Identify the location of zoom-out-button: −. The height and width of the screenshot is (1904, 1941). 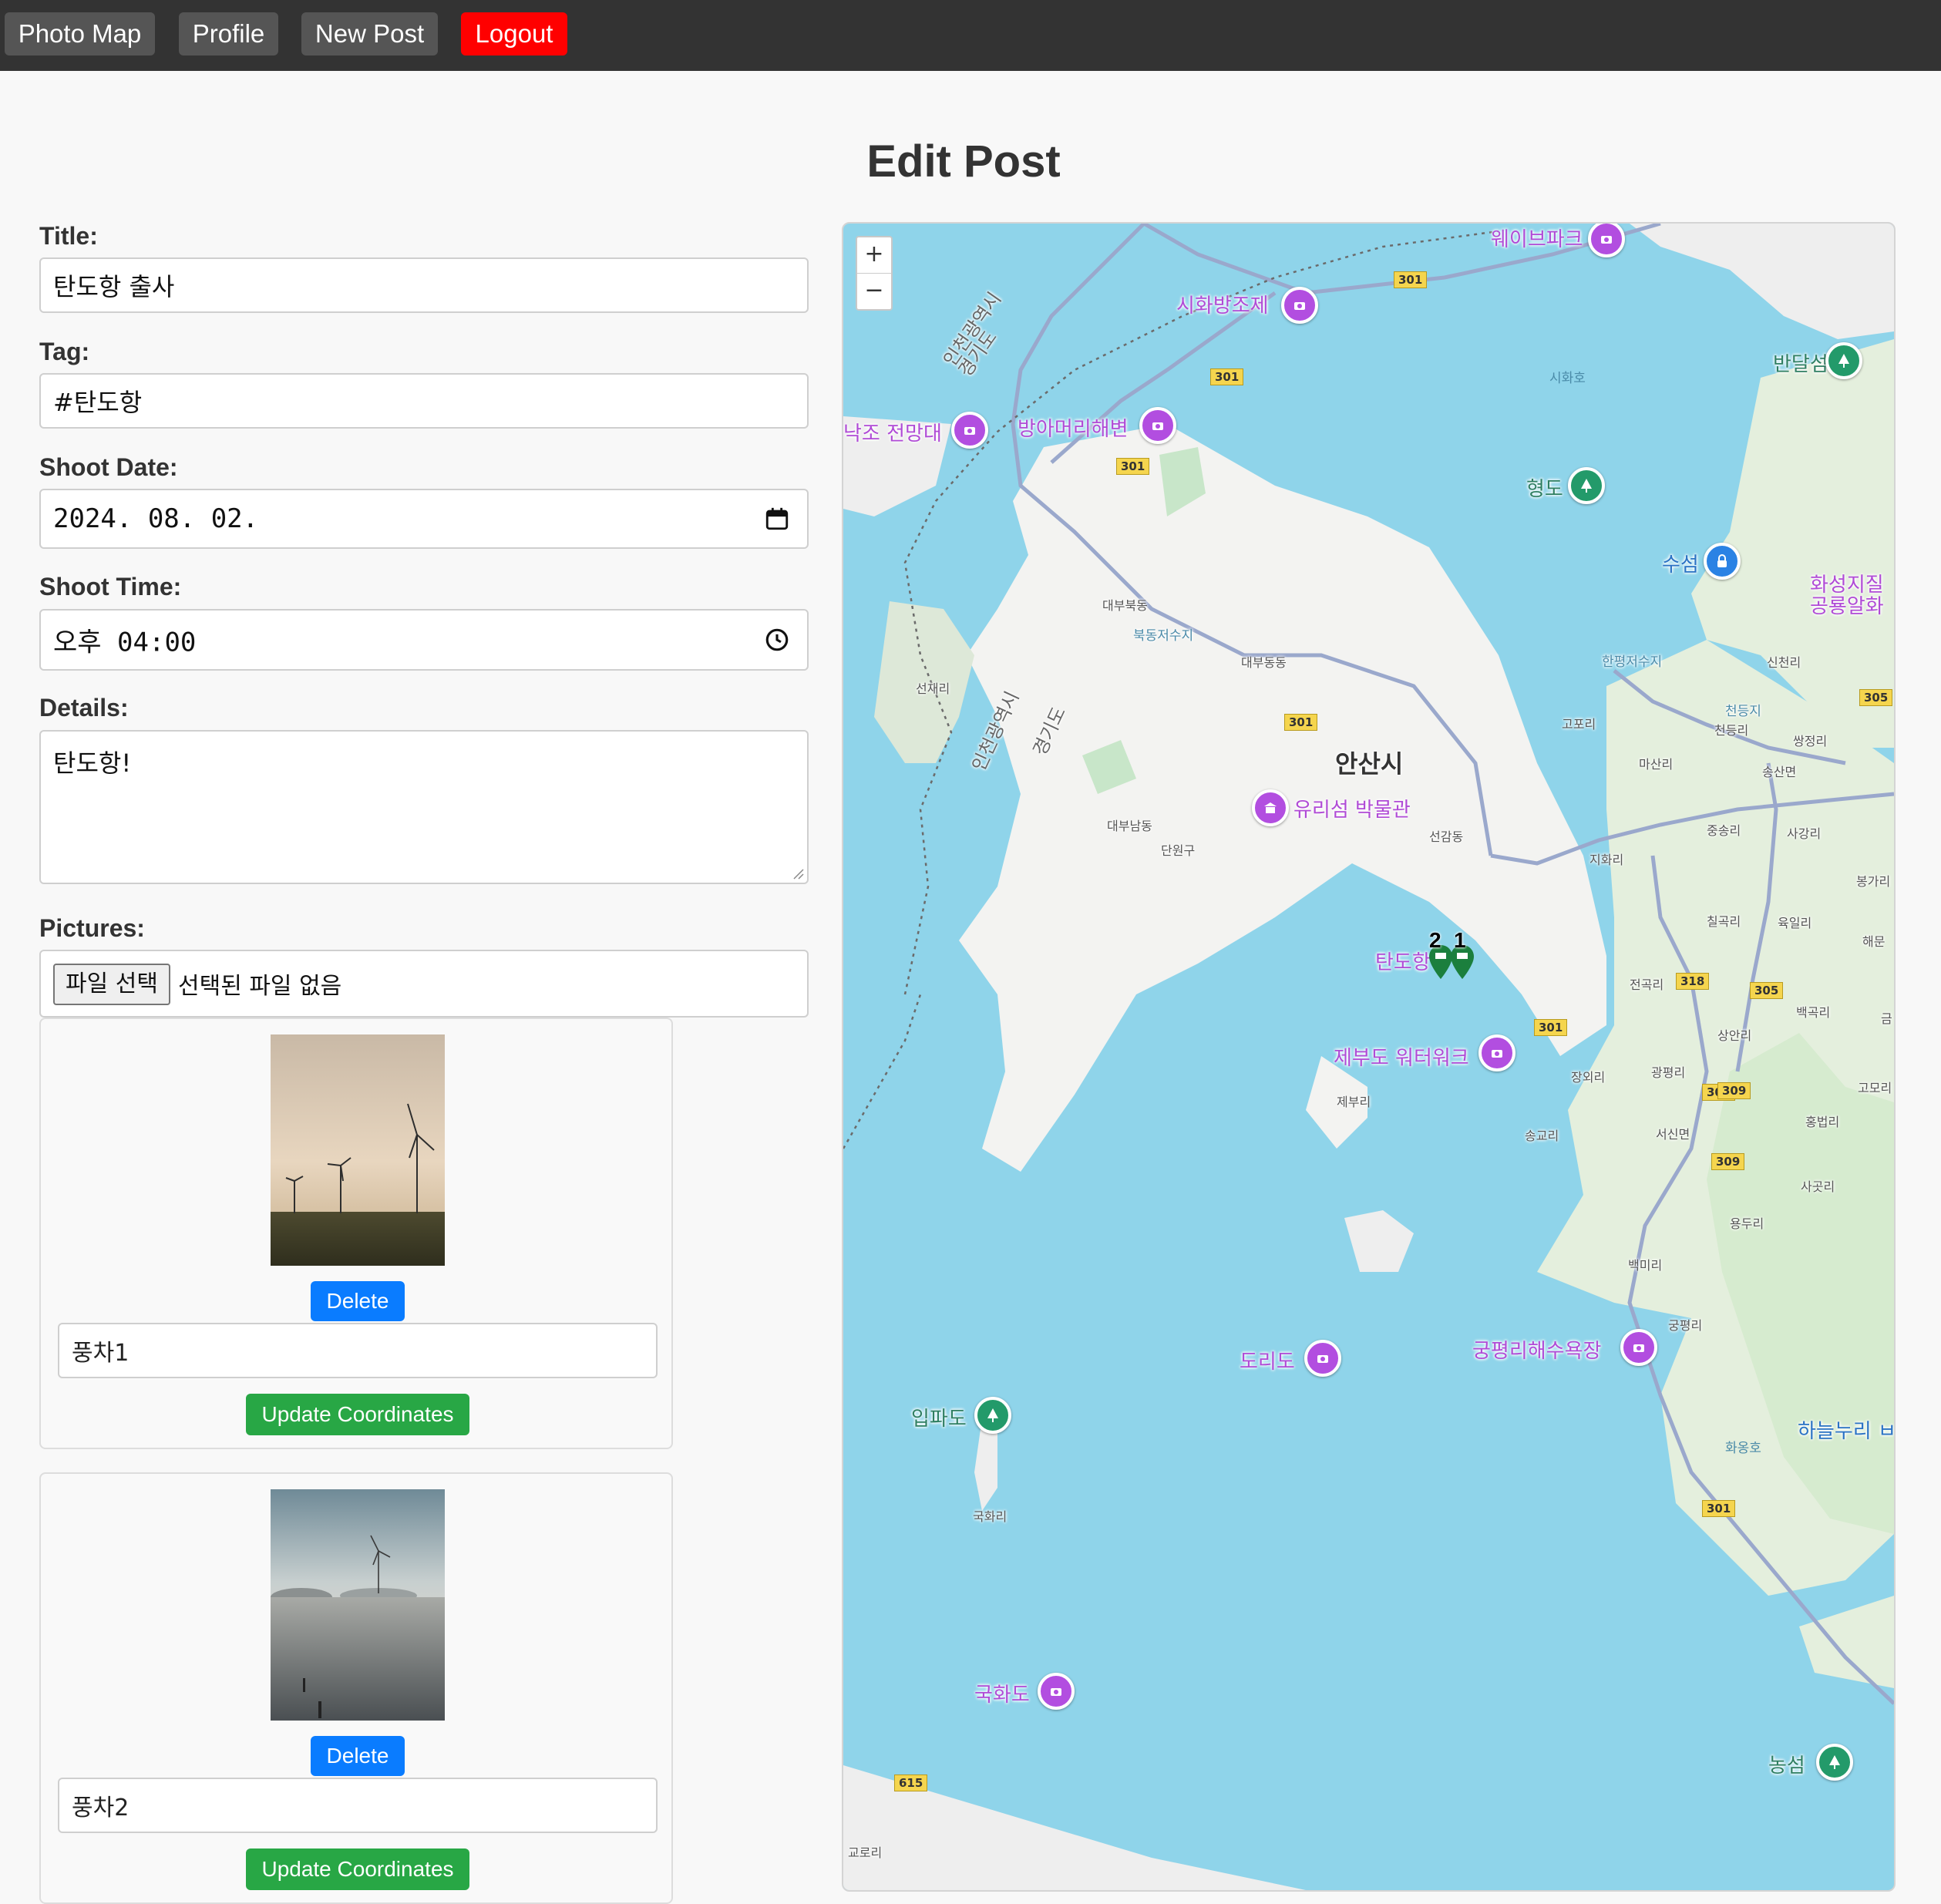
(874, 291).